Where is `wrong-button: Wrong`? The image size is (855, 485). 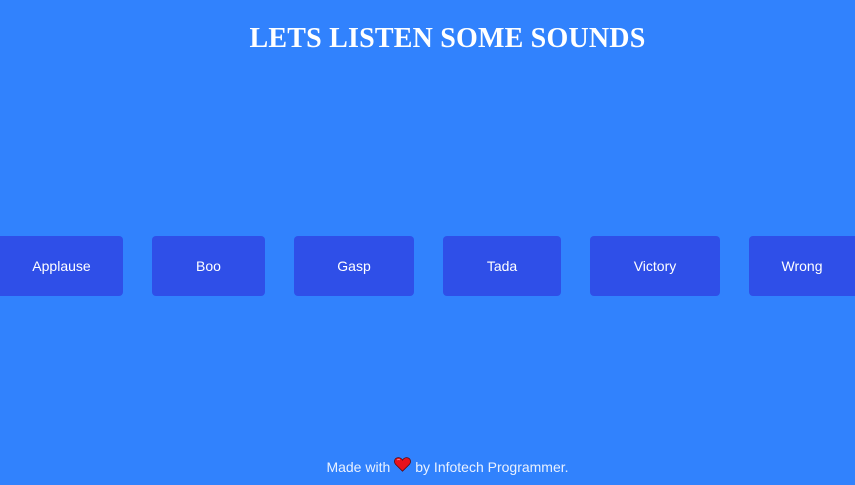
wrong-button: Wrong is located at coordinates (802, 266).